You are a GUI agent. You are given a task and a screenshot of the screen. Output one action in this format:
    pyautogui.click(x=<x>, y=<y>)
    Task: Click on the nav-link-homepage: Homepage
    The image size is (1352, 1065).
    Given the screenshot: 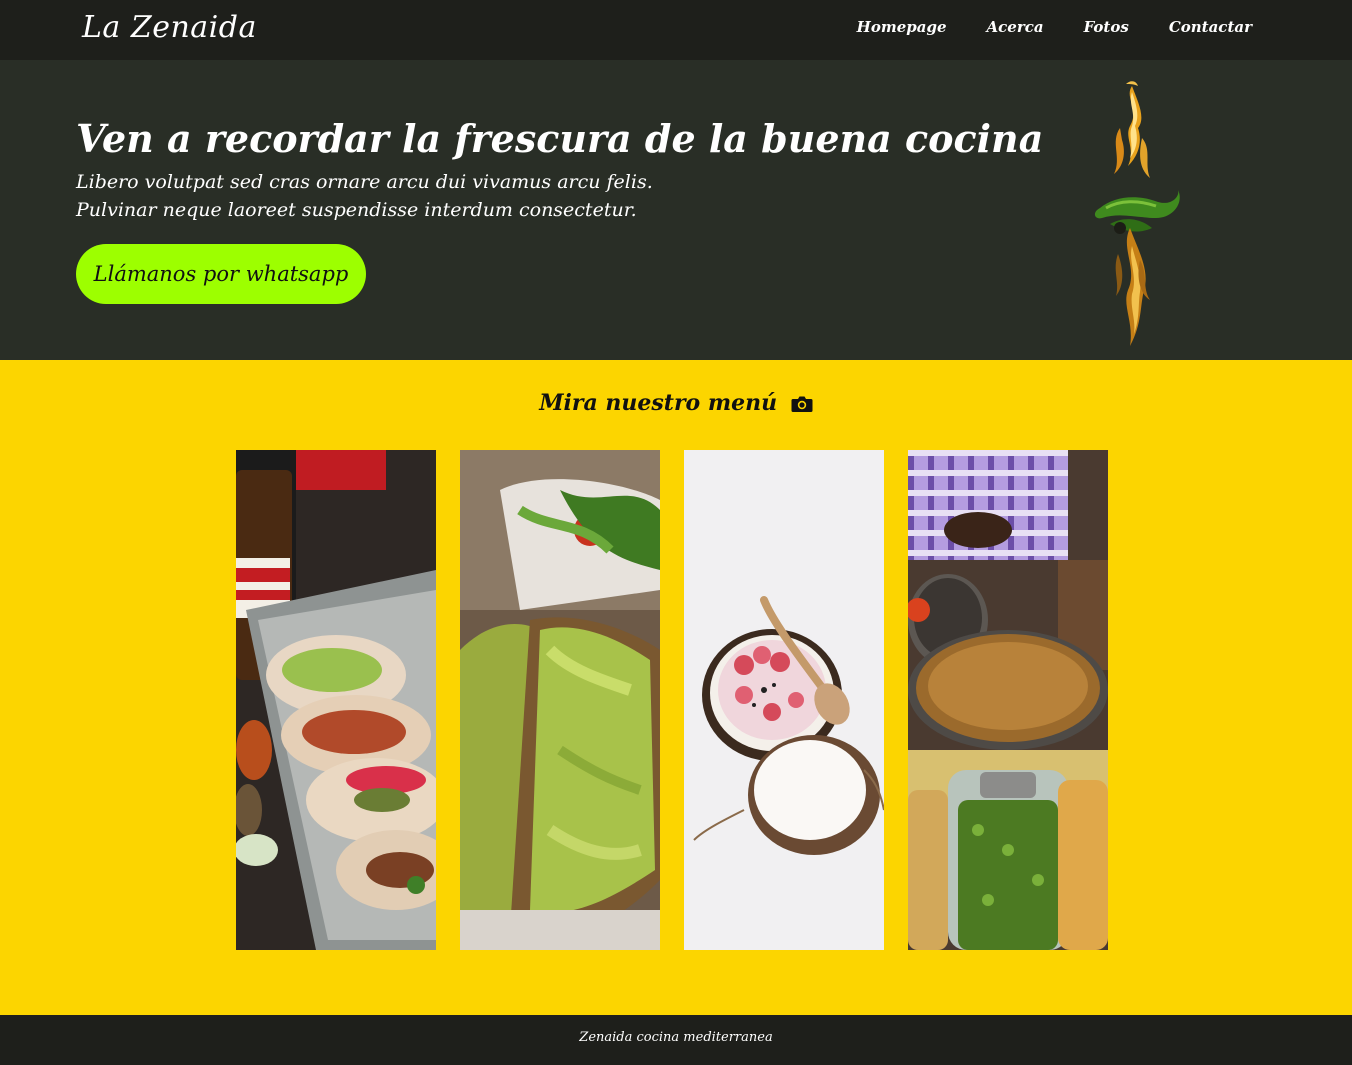 What is the action you would take?
    pyautogui.click(x=902, y=27)
    